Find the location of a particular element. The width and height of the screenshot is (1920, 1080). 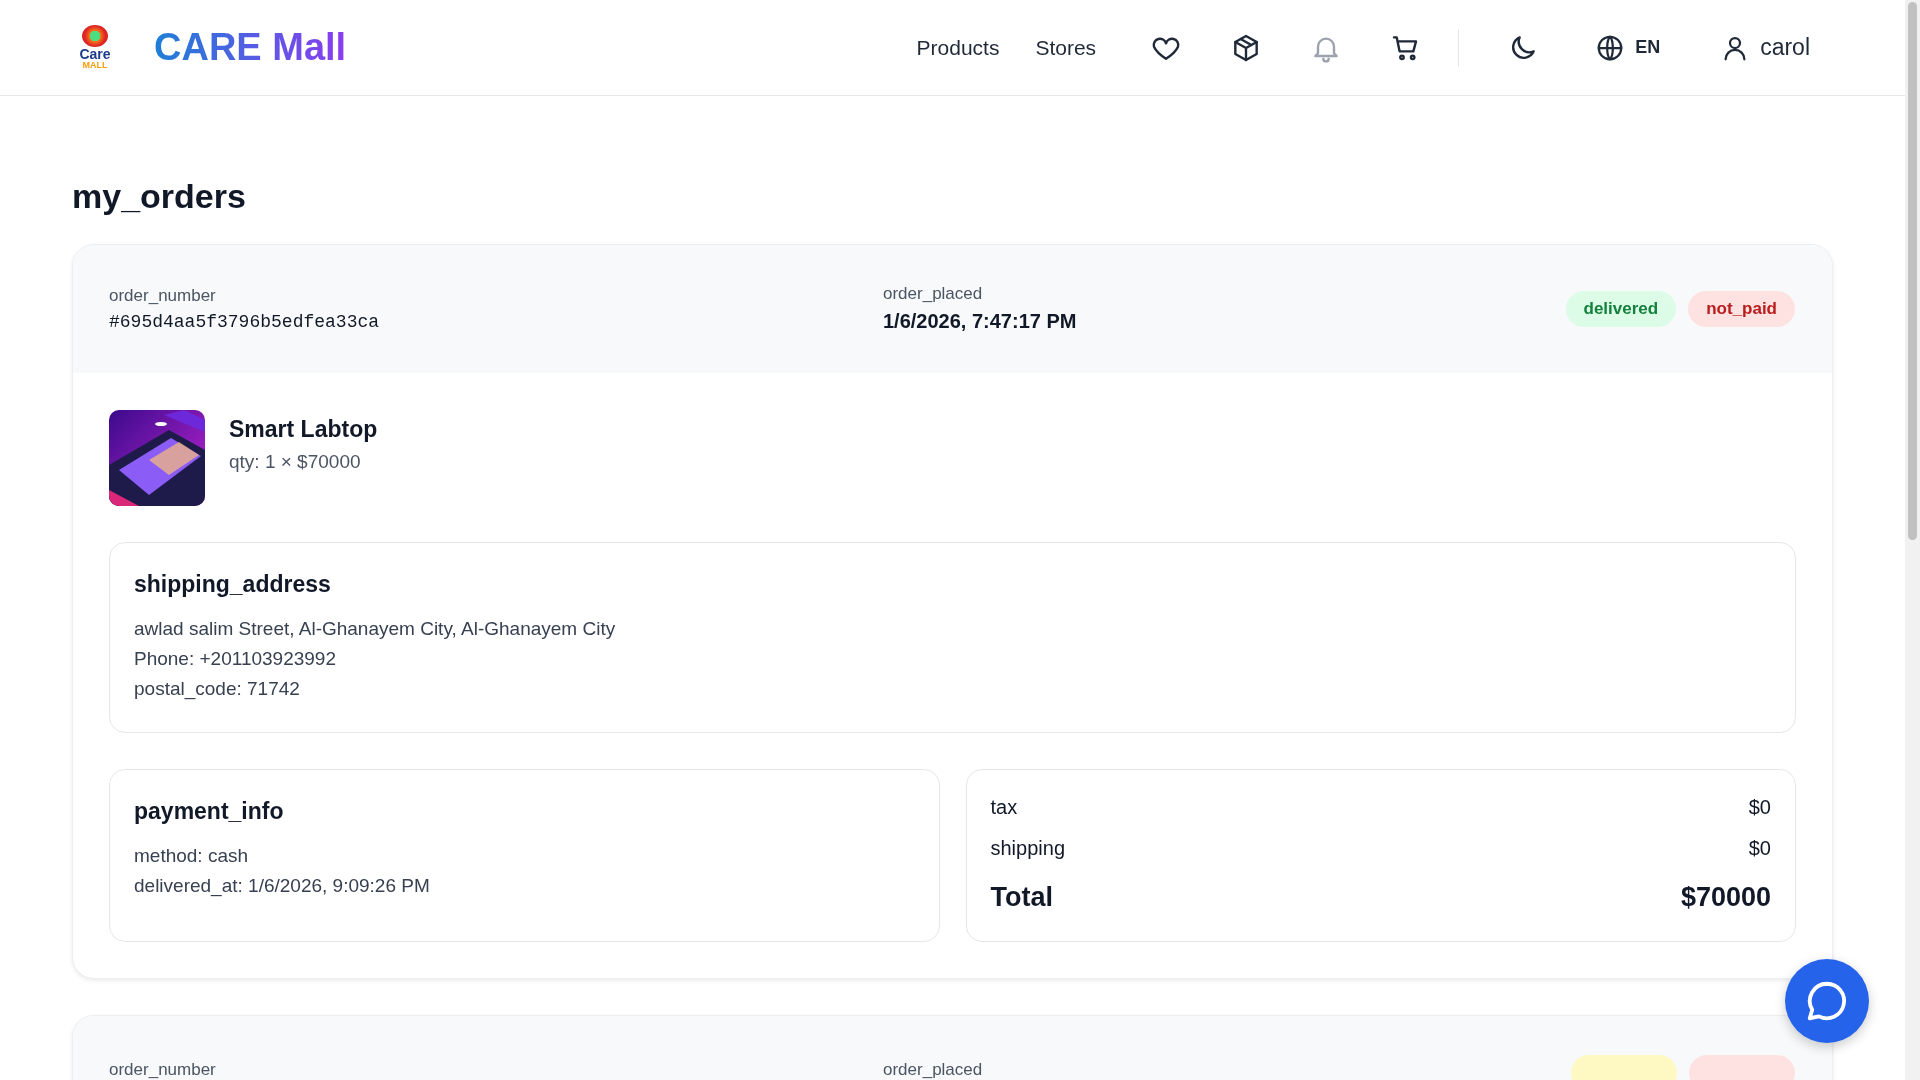

summary-label: tax is located at coordinates (1004, 807).